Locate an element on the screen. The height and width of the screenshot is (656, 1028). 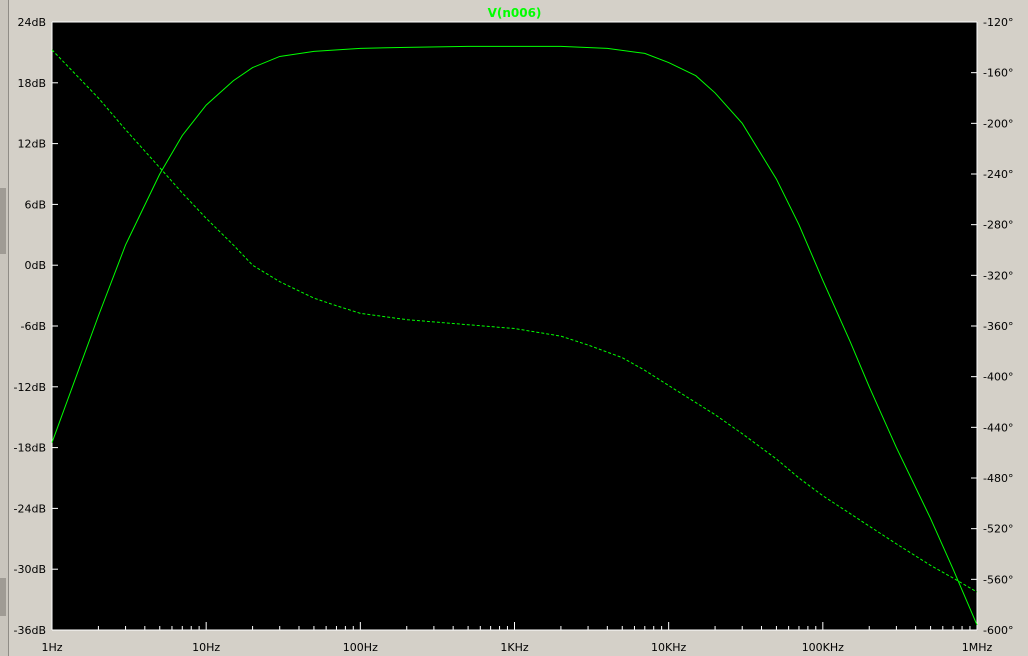
y-left-tick-label: -24dB is located at coordinates (30, 508).